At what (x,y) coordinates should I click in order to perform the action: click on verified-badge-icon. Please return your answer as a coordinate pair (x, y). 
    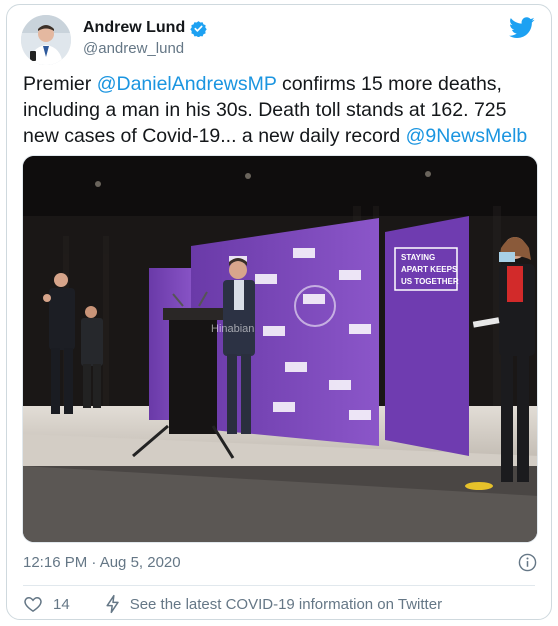
    Looking at the image, I should click on (198, 28).